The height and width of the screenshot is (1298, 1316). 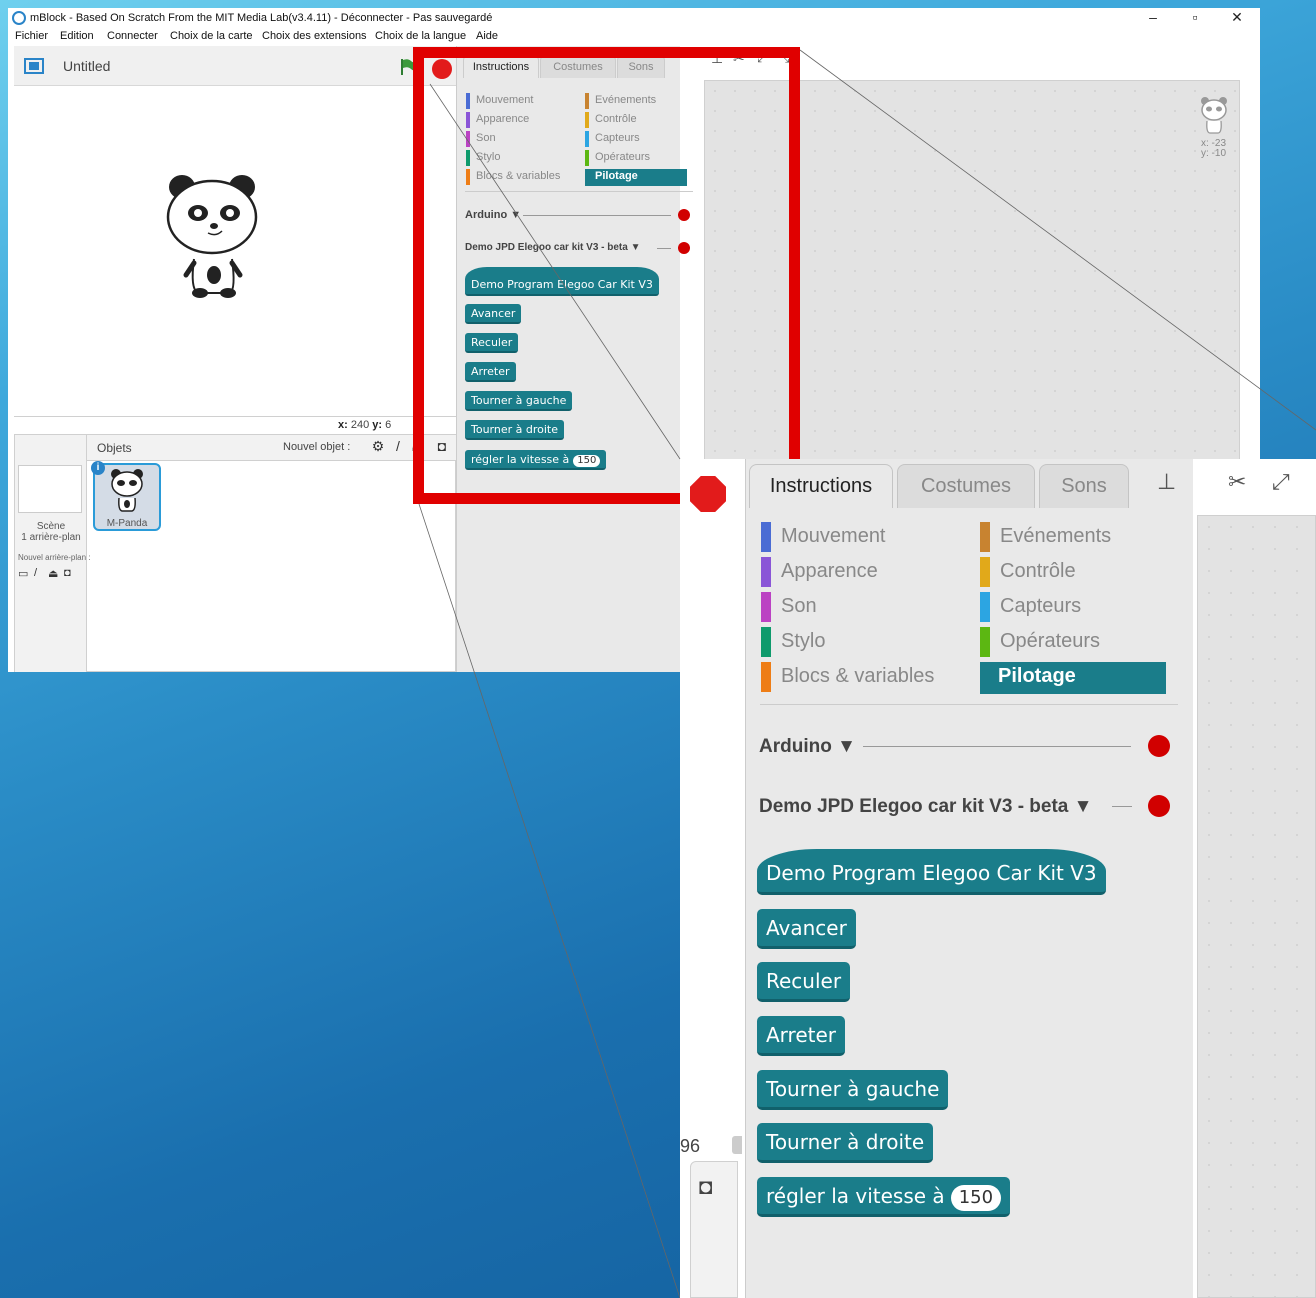 I want to click on stamp-icon-zoomed: ⊥, so click(x=1166, y=482).